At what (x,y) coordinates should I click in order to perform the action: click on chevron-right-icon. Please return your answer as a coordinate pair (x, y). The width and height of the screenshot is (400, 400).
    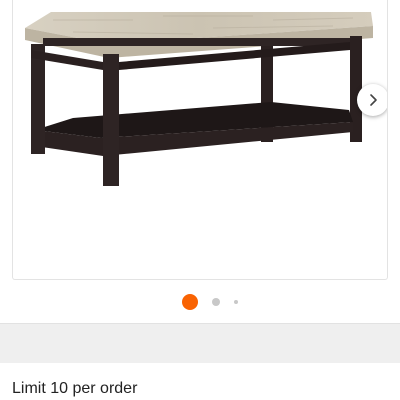
    Looking at the image, I should click on (373, 100).